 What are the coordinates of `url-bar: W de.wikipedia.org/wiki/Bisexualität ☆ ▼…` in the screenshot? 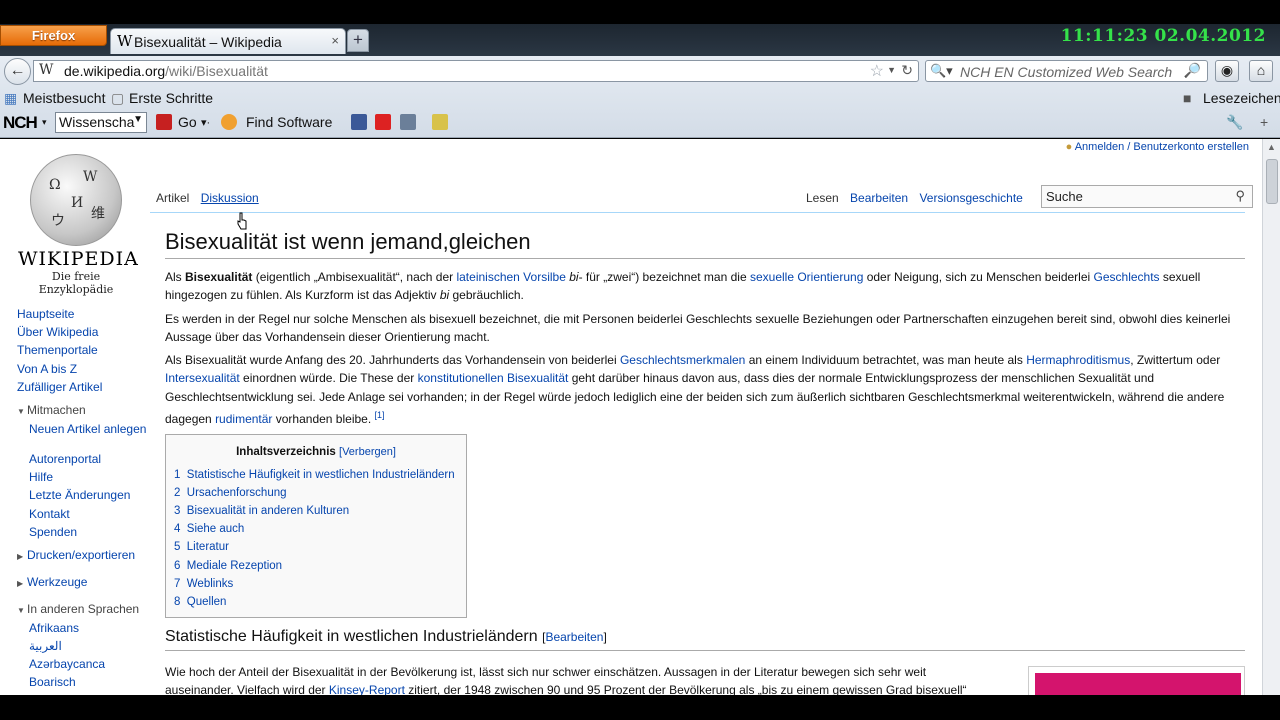 It's located at (476, 71).